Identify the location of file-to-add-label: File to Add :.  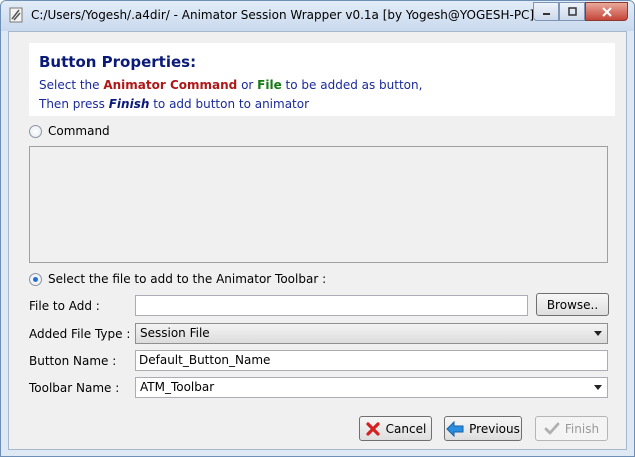
(64, 306).